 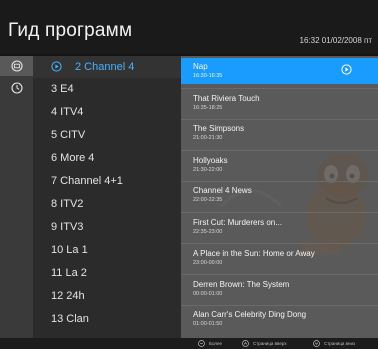 What do you see at coordinates (69, 273) in the screenshot?
I see `channel-label: 11 La 2` at bounding box center [69, 273].